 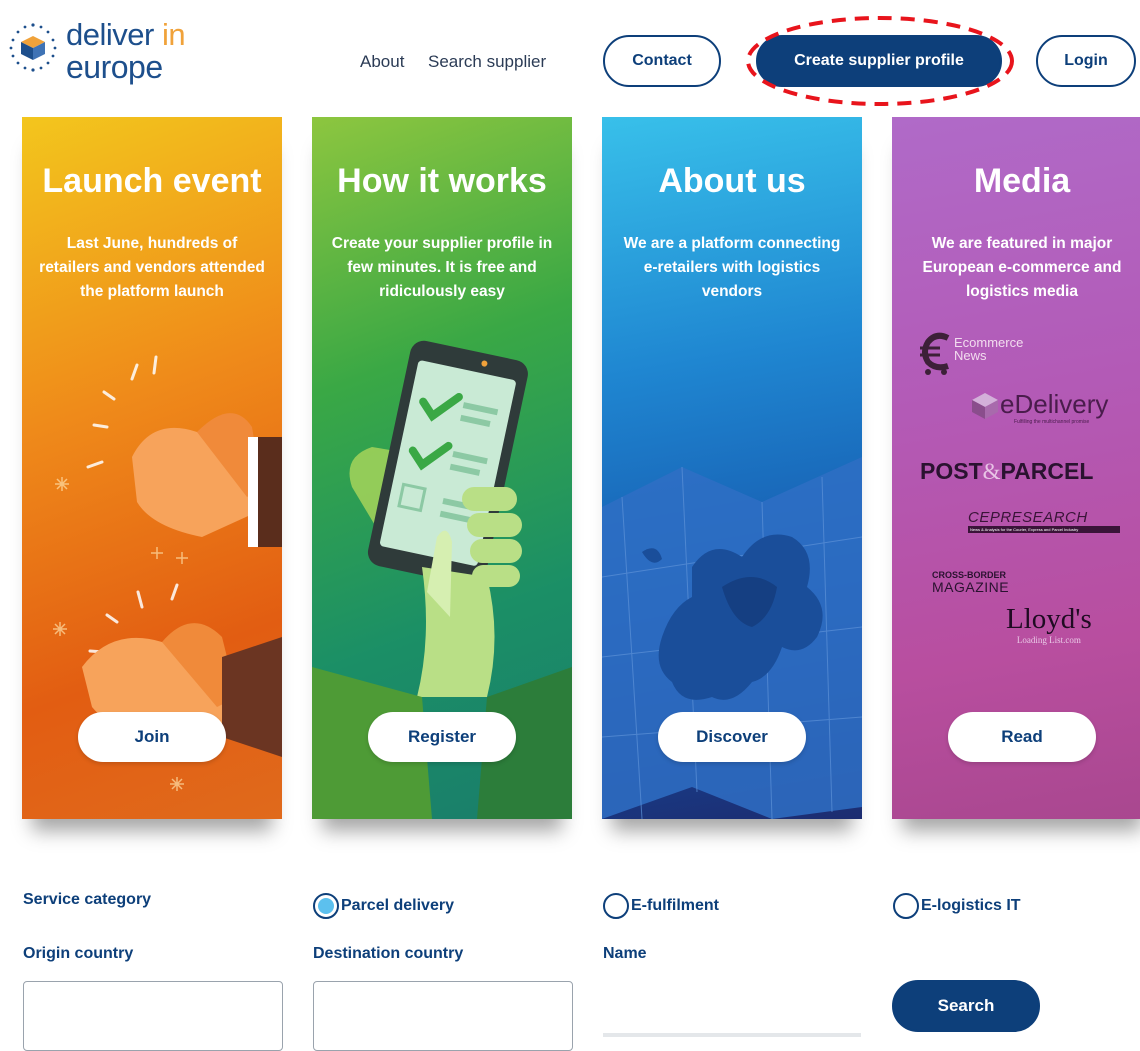 What do you see at coordinates (114, 67) in the screenshot?
I see `logo-text-europe: europe` at bounding box center [114, 67].